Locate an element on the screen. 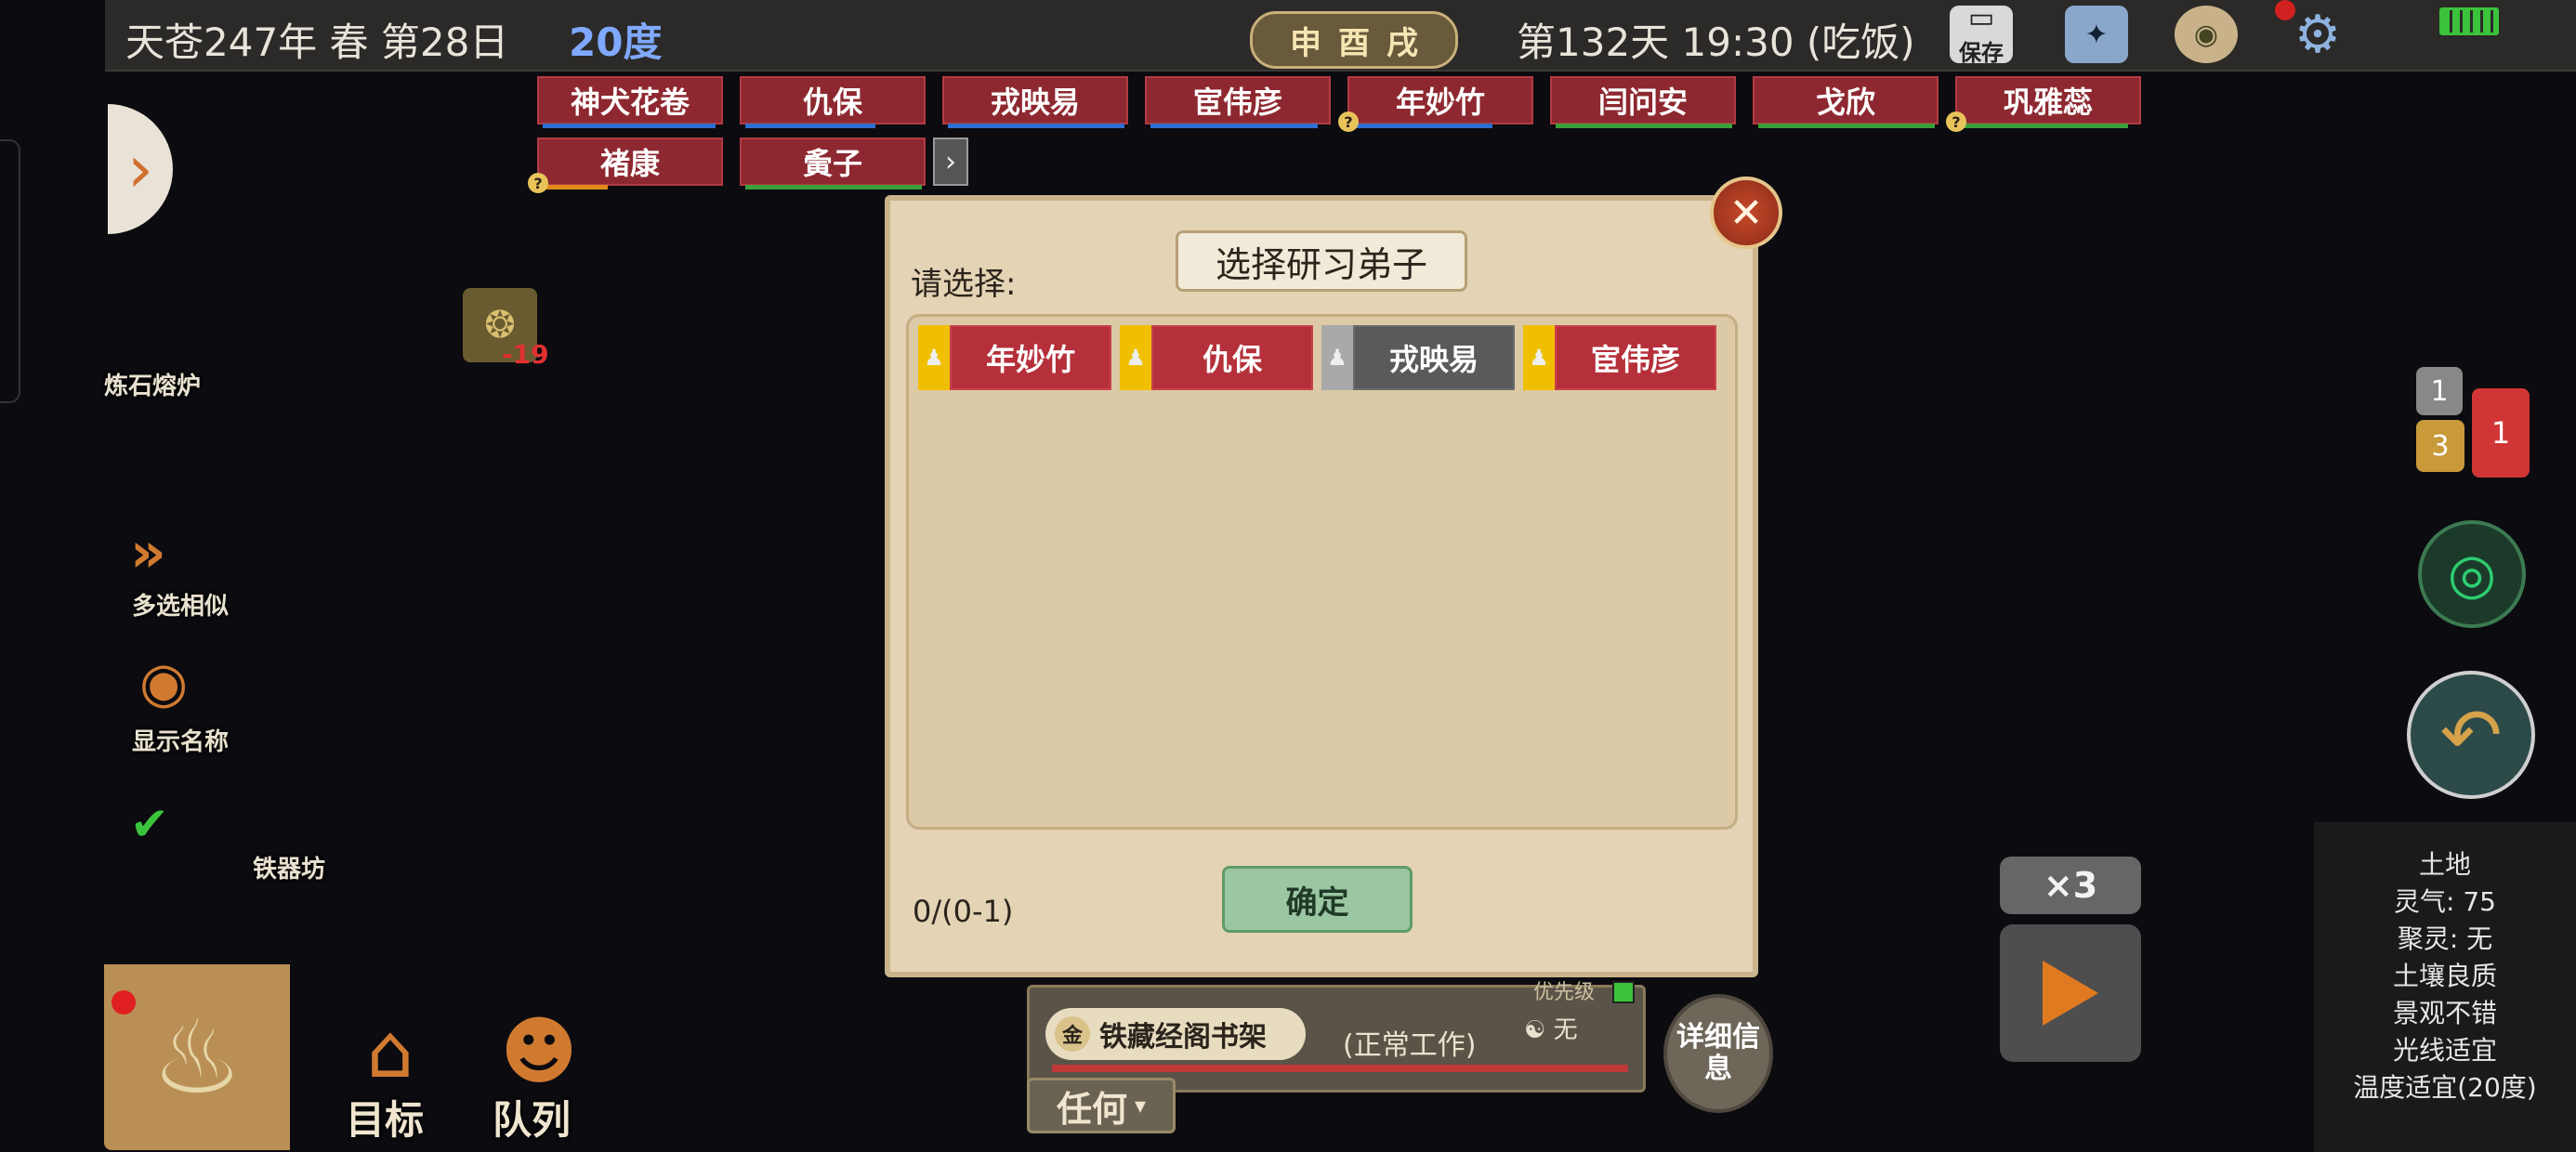  gourd-icon: ♨ is located at coordinates (197, 1057).